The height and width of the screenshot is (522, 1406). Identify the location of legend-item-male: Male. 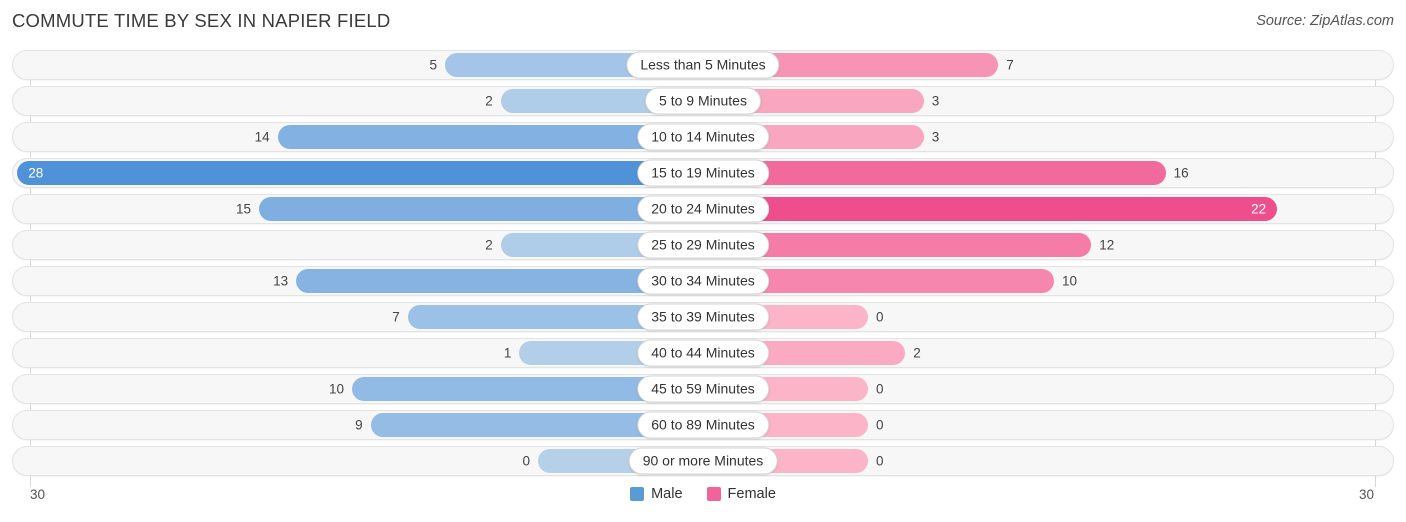
(656, 494).